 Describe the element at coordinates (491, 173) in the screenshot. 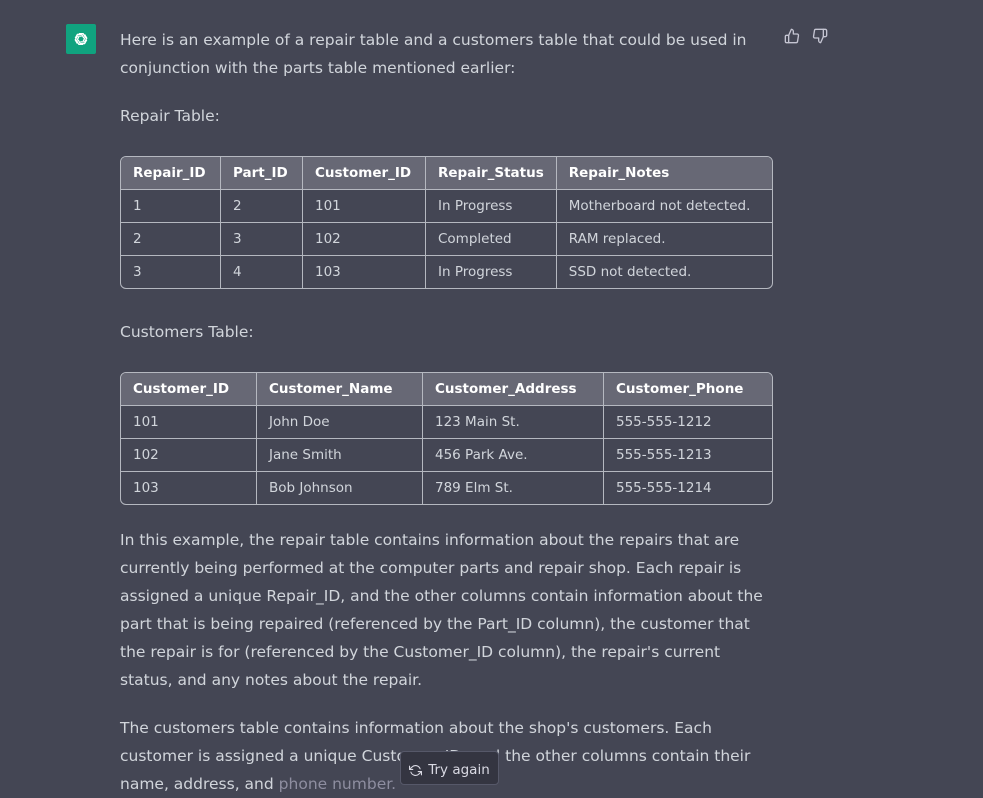

I see `column-header: Repair_Status` at that location.